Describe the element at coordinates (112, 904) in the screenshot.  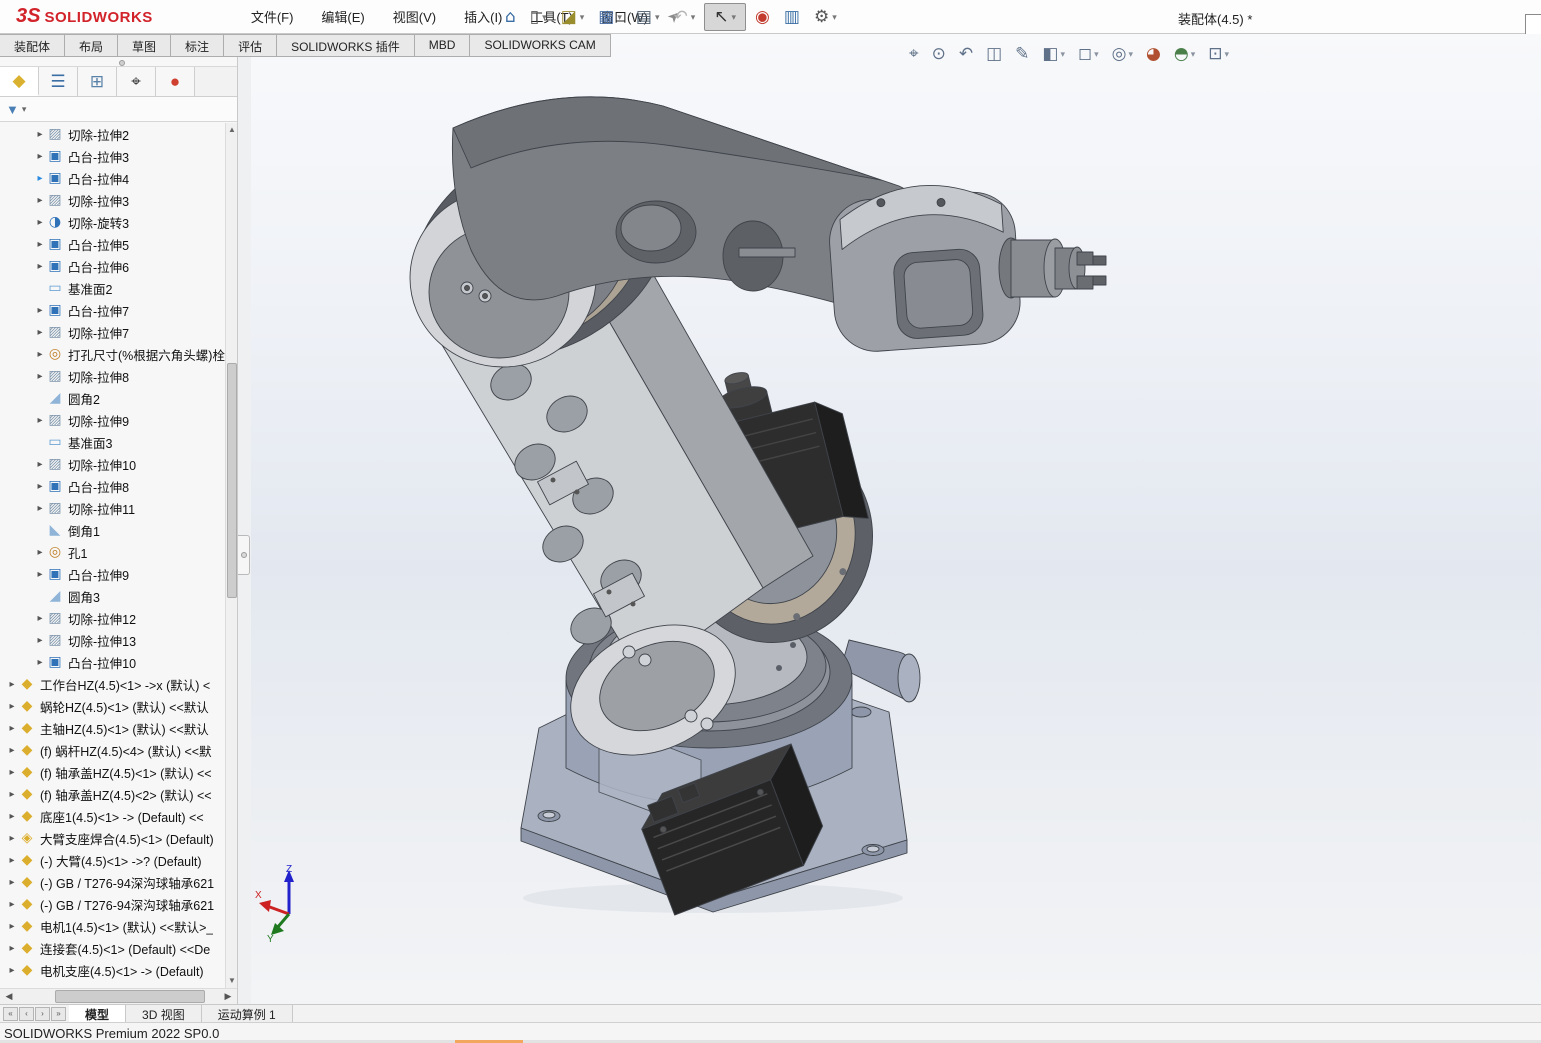
I see `component-row-or-icon-host: ▸ ◆ (-) GB / T276-94深沟球轴承621` at that location.